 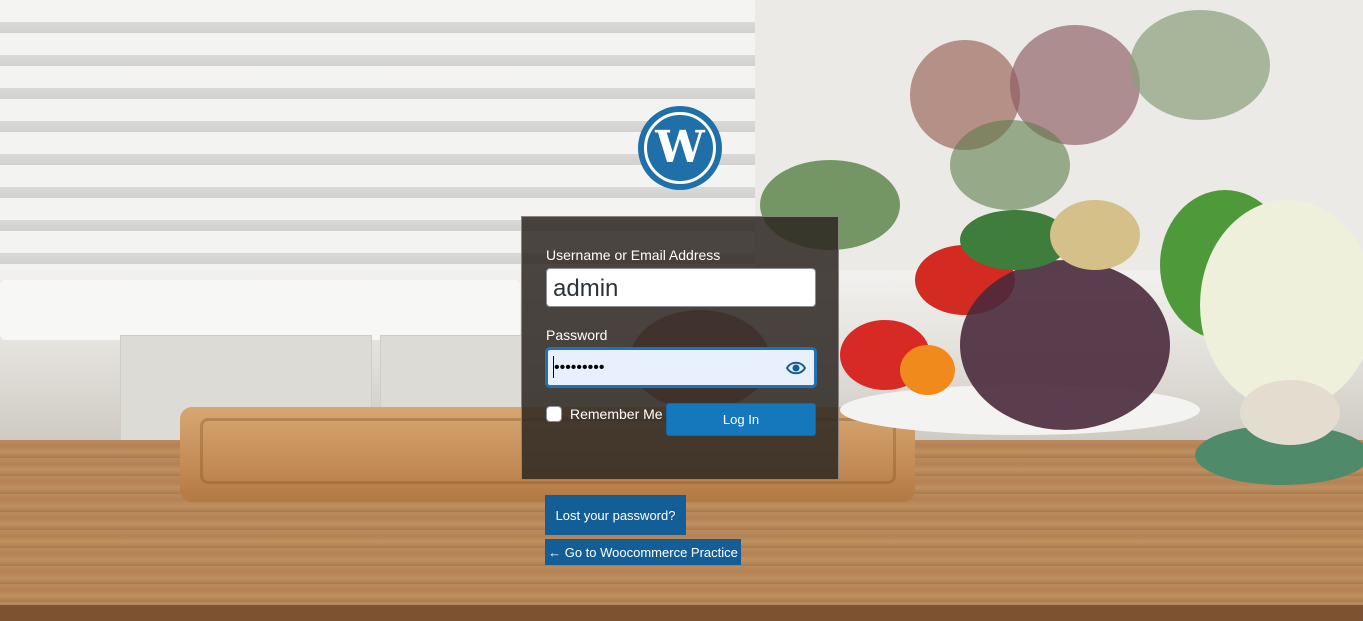 What do you see at coordinates (681, 367) in the screenshot?
I see `password-input: •••••••••` at bounding box center [681, 367].